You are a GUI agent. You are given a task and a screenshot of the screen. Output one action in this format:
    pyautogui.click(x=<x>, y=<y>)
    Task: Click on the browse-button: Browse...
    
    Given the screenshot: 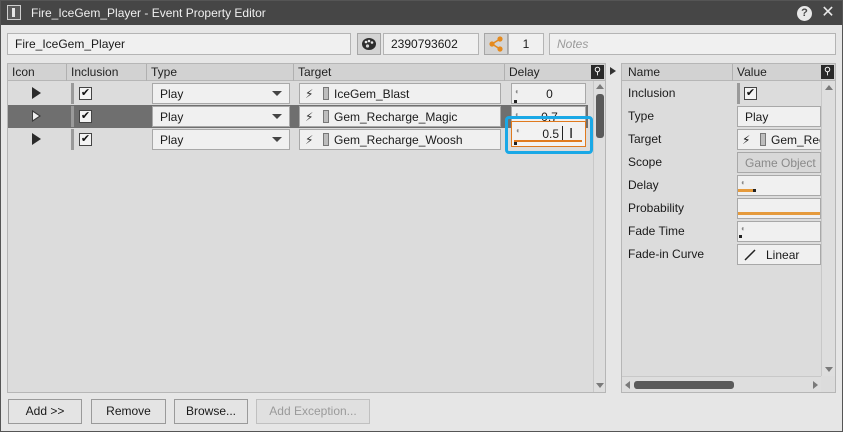 What is the action you would take?
    pyautogui.click(x=211, y=411)
    